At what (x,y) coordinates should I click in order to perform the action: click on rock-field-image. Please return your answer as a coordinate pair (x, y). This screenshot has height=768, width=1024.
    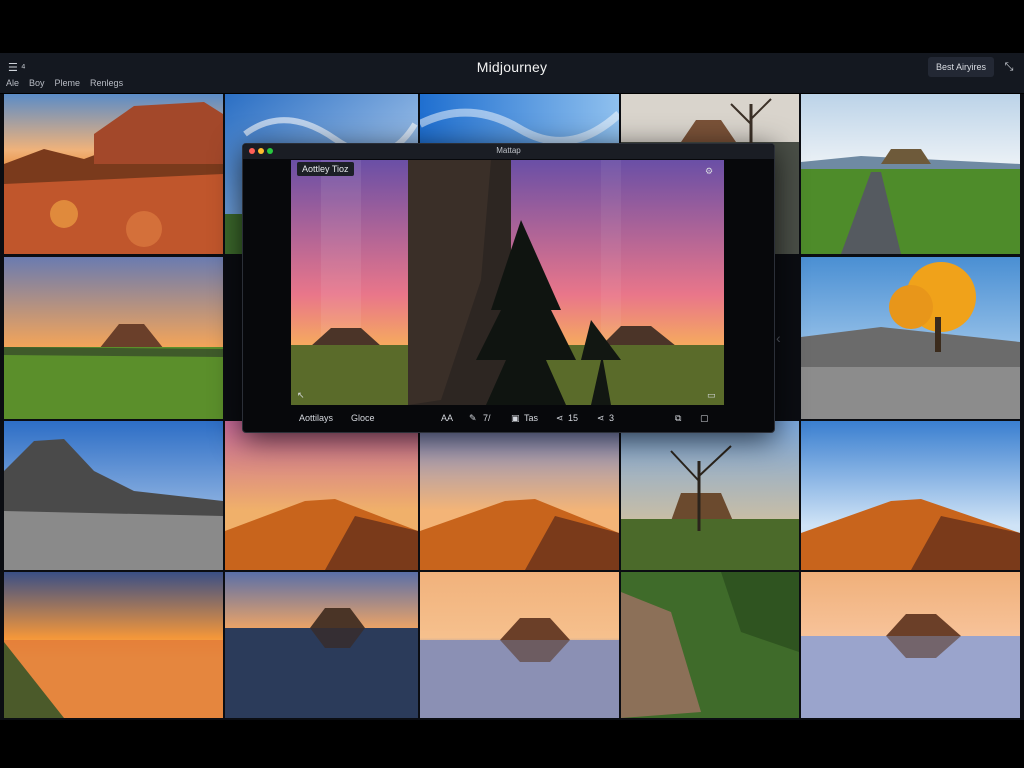
    Looking at the image, I should click on (710, 645).